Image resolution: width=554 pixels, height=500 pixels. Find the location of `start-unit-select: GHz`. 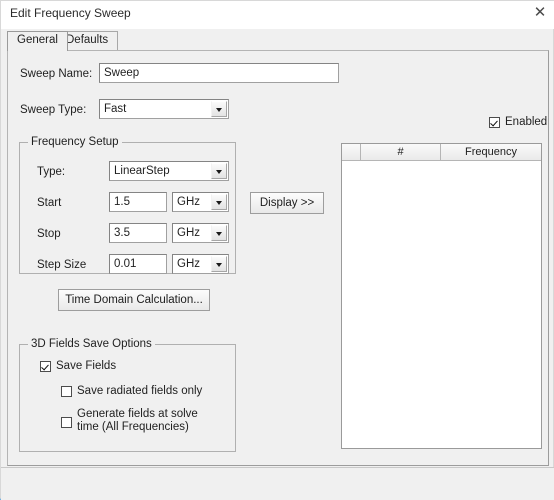

start-unit-select: GHz is located at coordinates (200, 202).